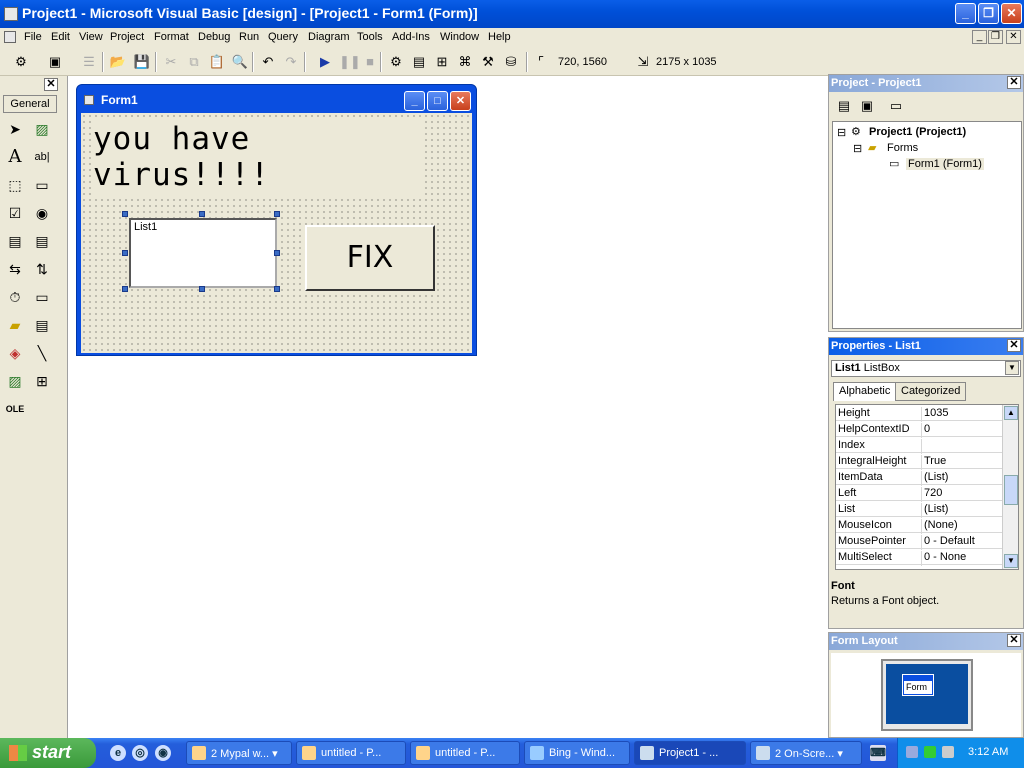  Describe the element at coordinates (919, 461) in the screenshot. I see `property-row: IntegralHeight True` at that location.